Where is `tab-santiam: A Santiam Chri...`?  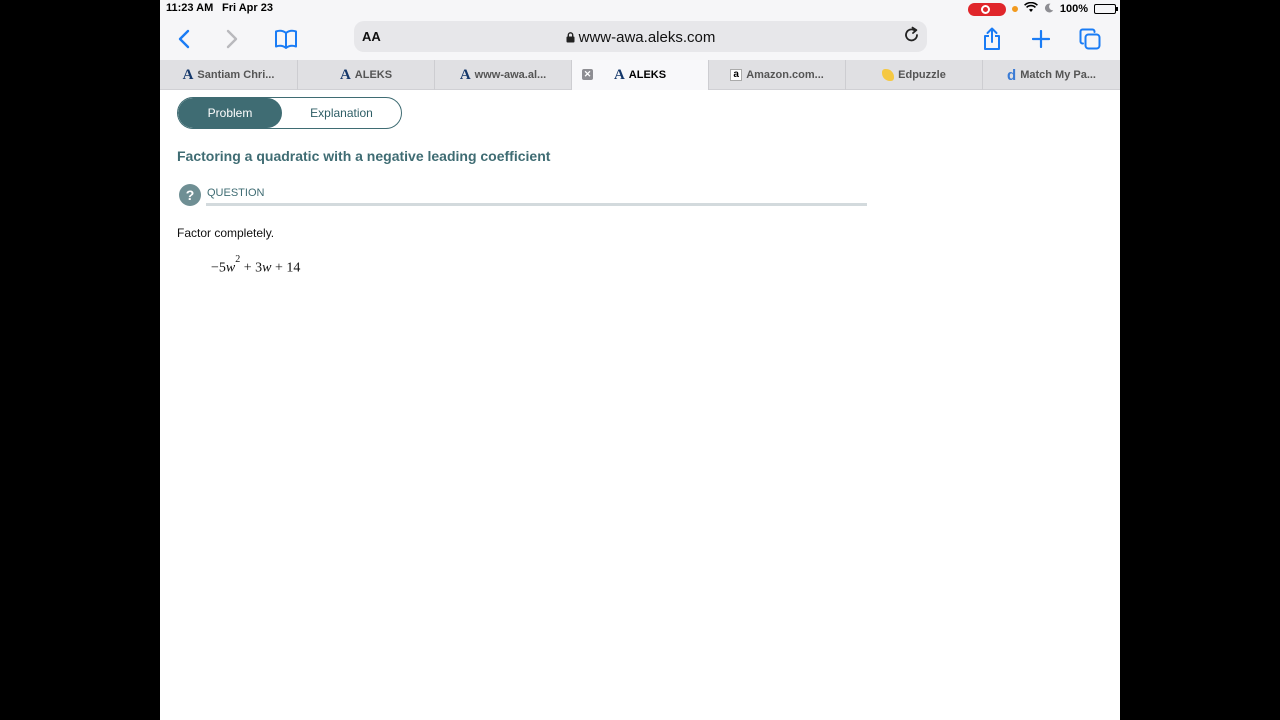
tab-santiam: A Santiam Chri... is located at coordinates (229, 75).